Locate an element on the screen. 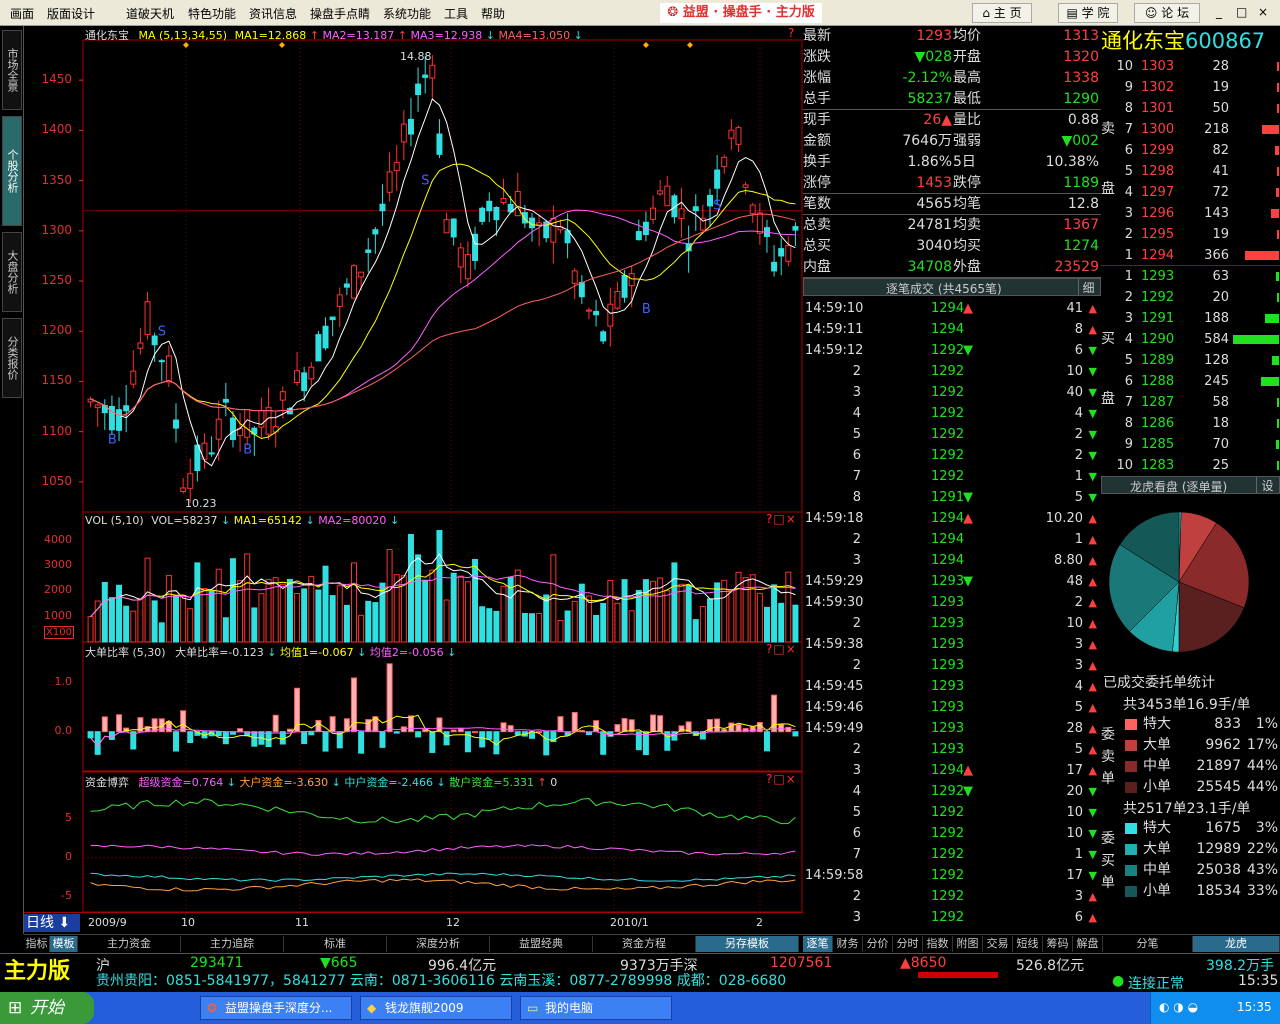  tick-volume: 1 is located at coordinates (1078, 539).